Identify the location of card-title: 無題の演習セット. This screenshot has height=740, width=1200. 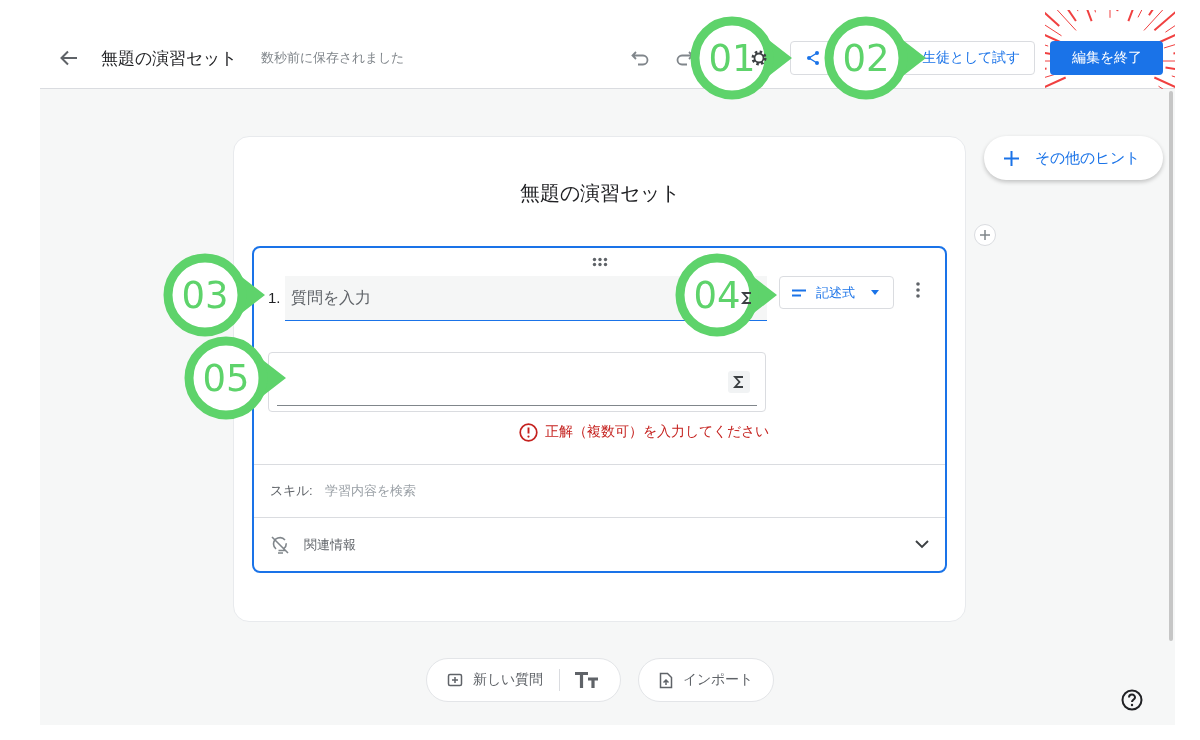
(599, 193).